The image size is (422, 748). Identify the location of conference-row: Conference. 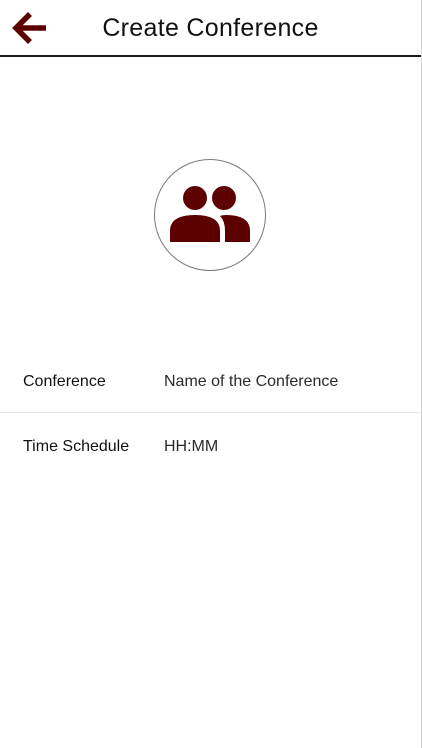
(210, 382).